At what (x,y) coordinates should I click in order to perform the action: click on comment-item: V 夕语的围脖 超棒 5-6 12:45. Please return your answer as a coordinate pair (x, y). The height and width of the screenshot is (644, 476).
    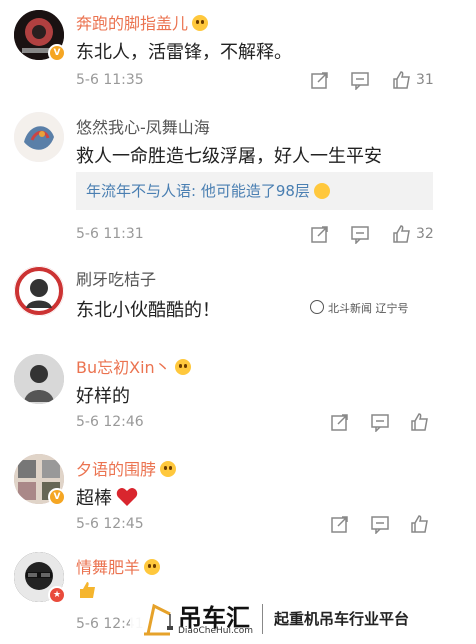
    Looking at the image, I should click on (227, 494).